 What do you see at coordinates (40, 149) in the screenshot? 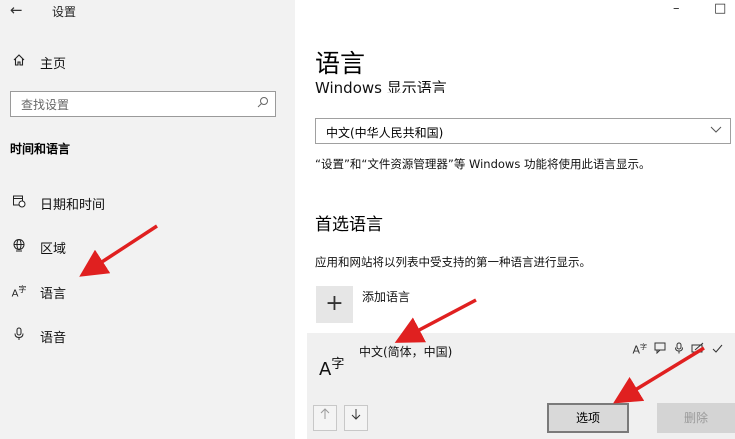
I see `section-title: 时间和语言` at bounding box center [40, 149].